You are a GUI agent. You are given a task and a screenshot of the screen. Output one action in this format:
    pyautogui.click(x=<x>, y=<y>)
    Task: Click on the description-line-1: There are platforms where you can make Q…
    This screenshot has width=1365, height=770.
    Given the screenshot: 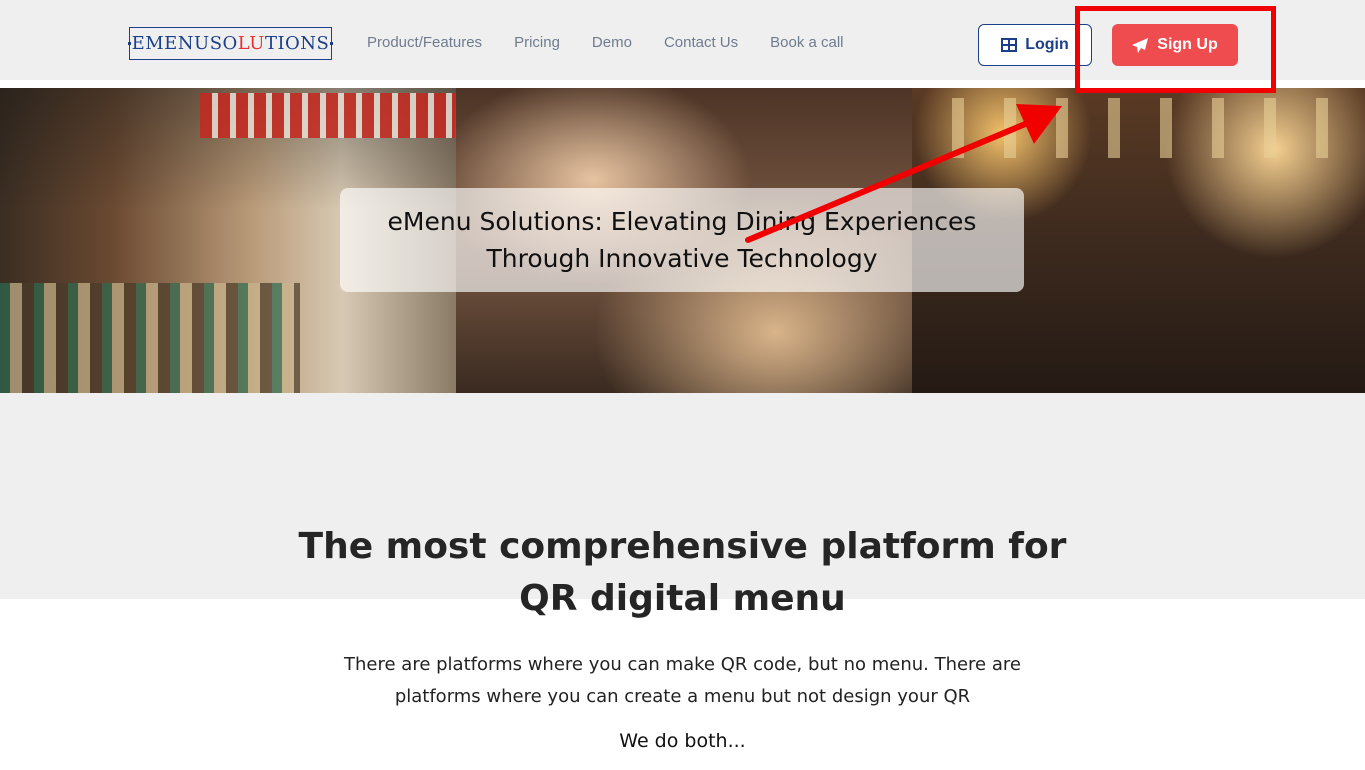 What is the action you would take?
    pyautogui.click(x=682, y=664)
    